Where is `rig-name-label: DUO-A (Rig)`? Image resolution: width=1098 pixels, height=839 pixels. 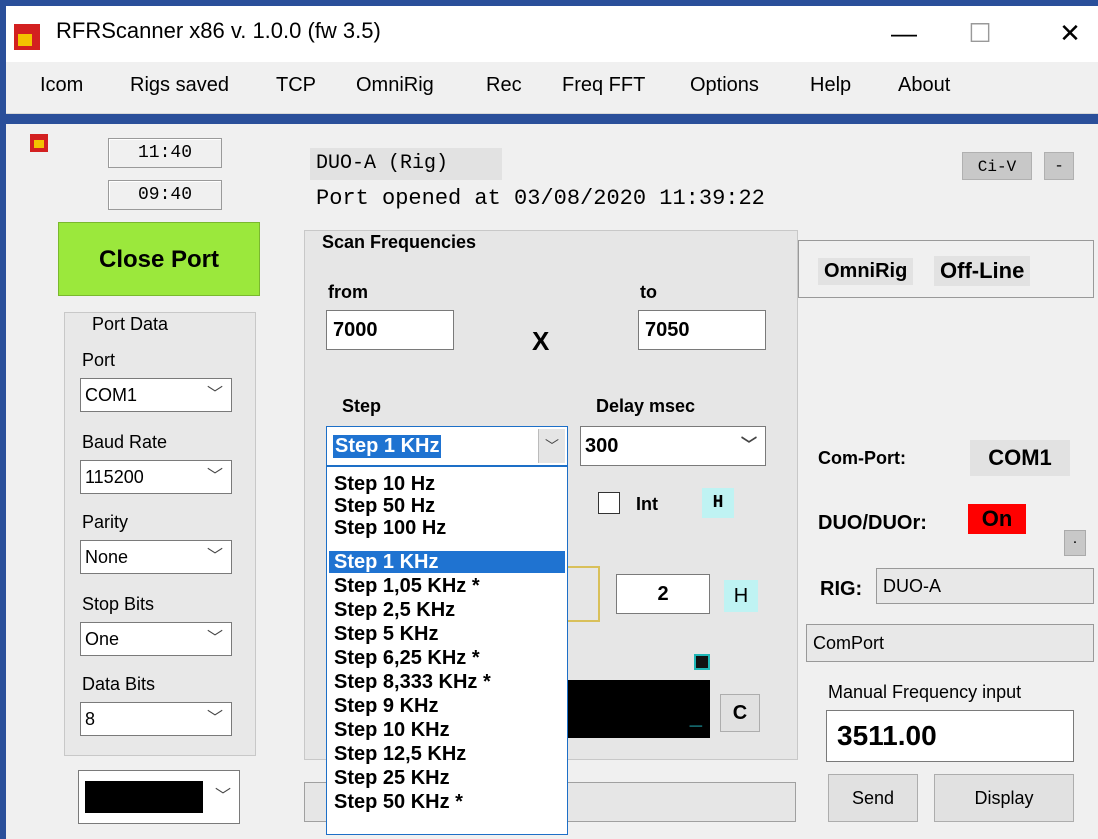 rig-name-label: DUO-A (Rig) is located at coordinates (406, 164).